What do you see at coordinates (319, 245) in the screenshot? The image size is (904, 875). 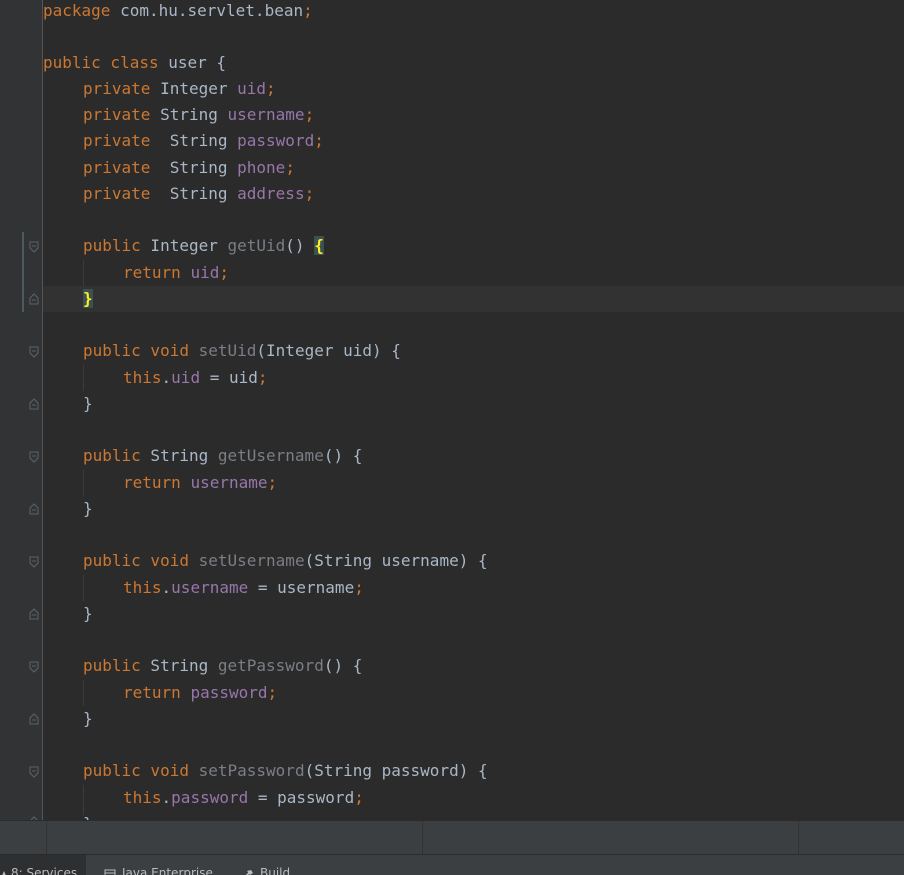 I see `matched-brace: {` at bounding box center [319, 245].